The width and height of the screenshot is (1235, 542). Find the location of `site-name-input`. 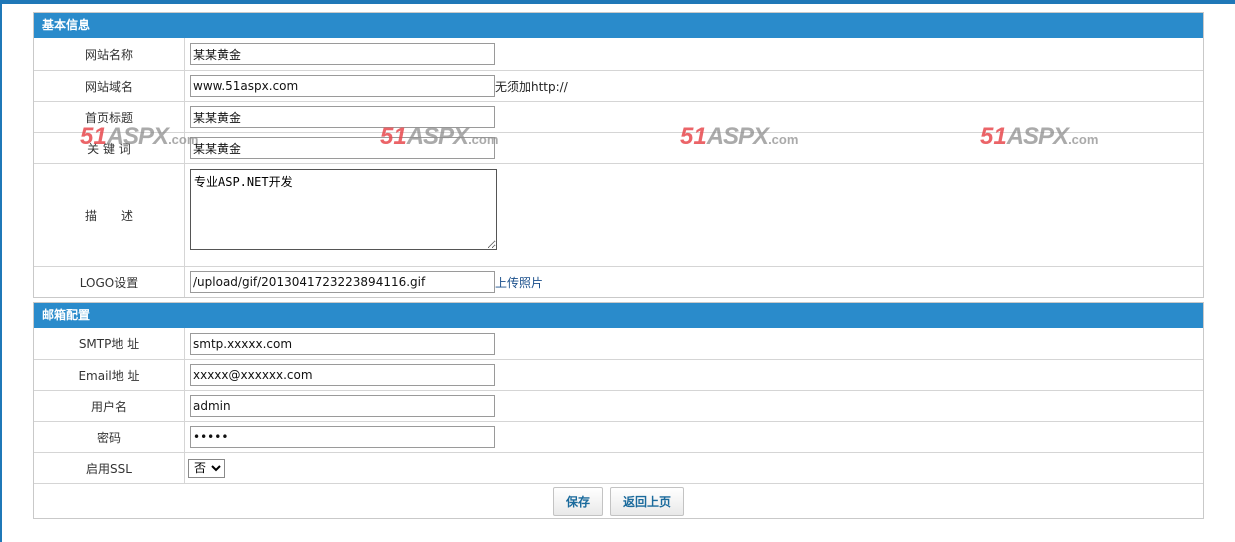

site-name-input is located at coordinates (342, 54).